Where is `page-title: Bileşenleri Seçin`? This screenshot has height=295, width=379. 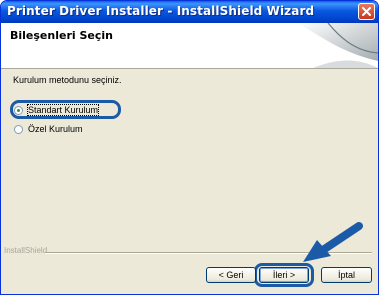
page-title: Bileşenleri Seçin is located at coordinates (61, 35).